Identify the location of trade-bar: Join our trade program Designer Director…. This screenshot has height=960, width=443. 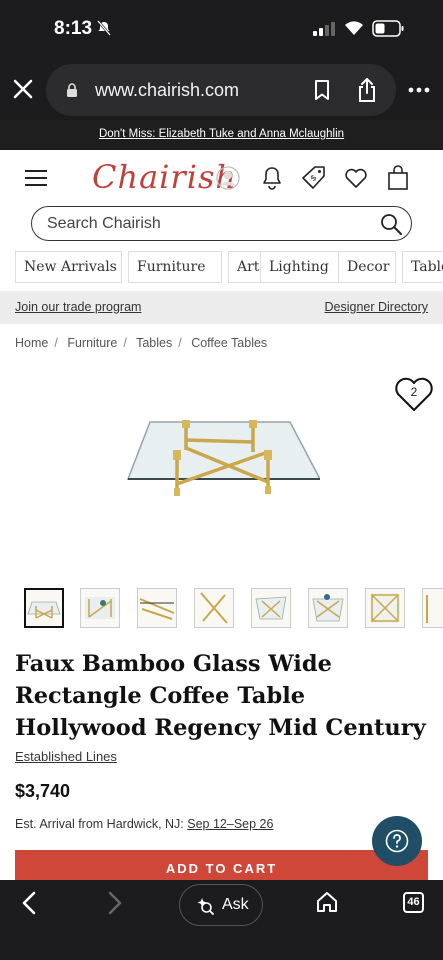
(221, 307).